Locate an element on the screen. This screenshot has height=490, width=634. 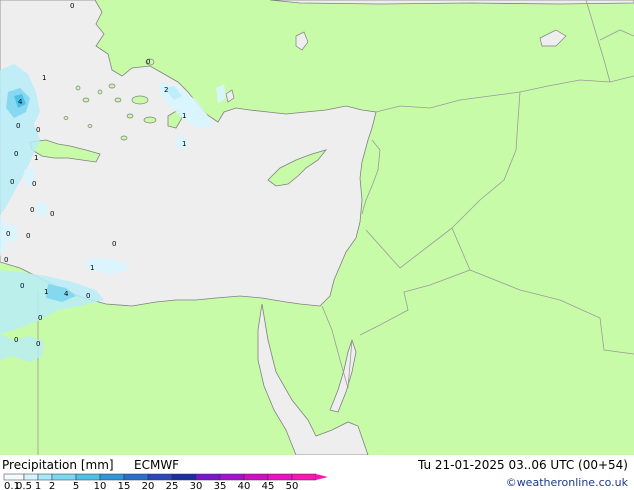
map-title: Precipitation [mm] is located at coordinates (58, 465).